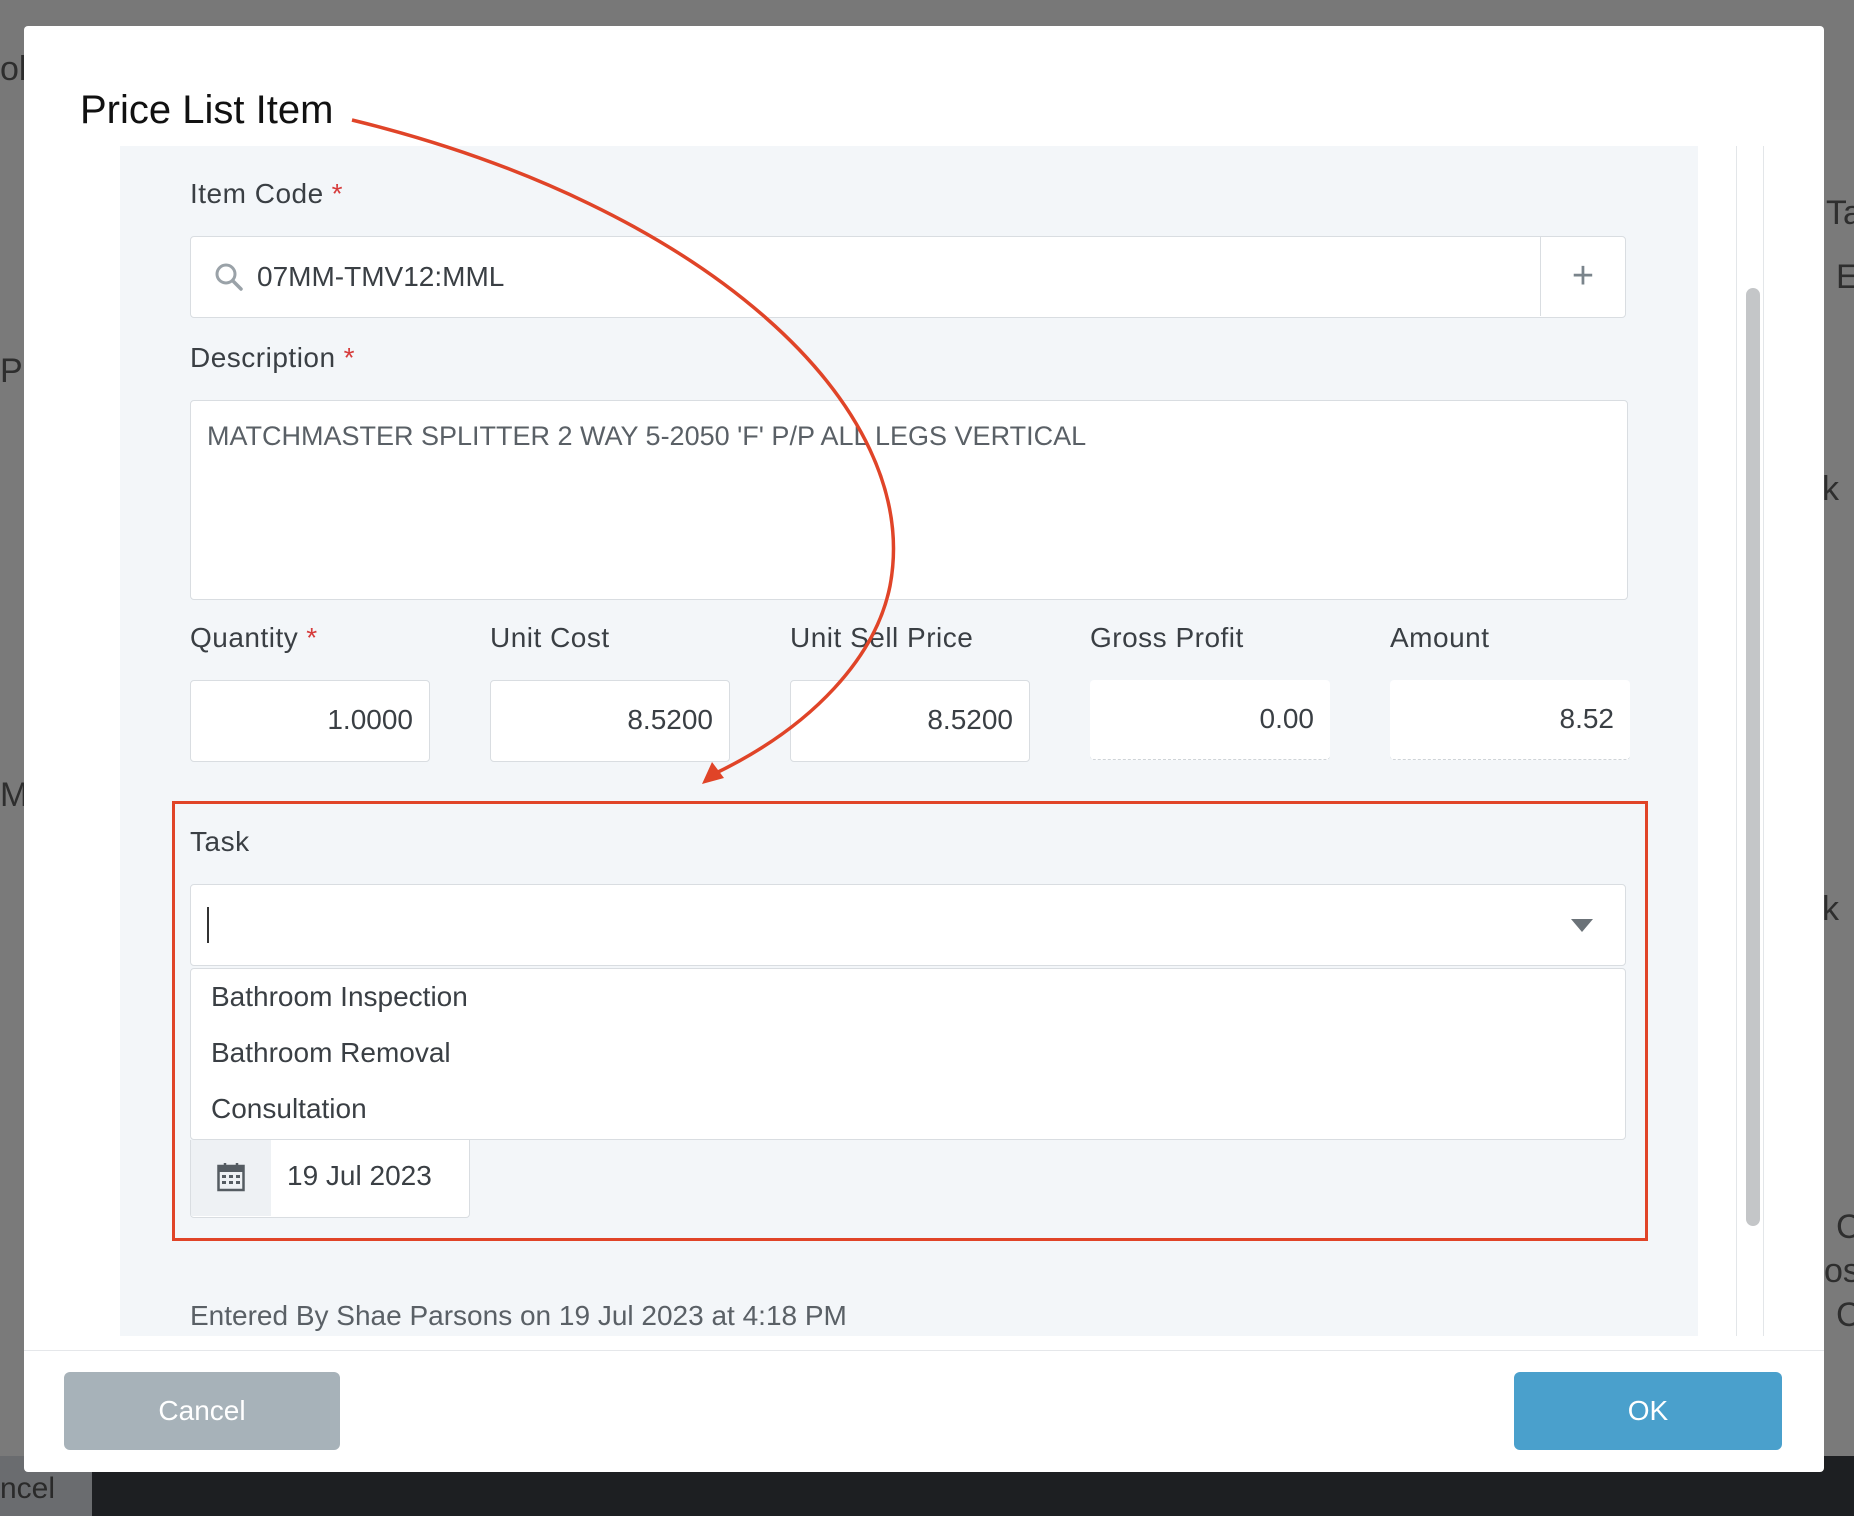 The width and height of the screenshot is (1854, 1516). Describe the element at coordinates (1440, 637) in the screenshot. I see `amount-label: Amount` at that location.